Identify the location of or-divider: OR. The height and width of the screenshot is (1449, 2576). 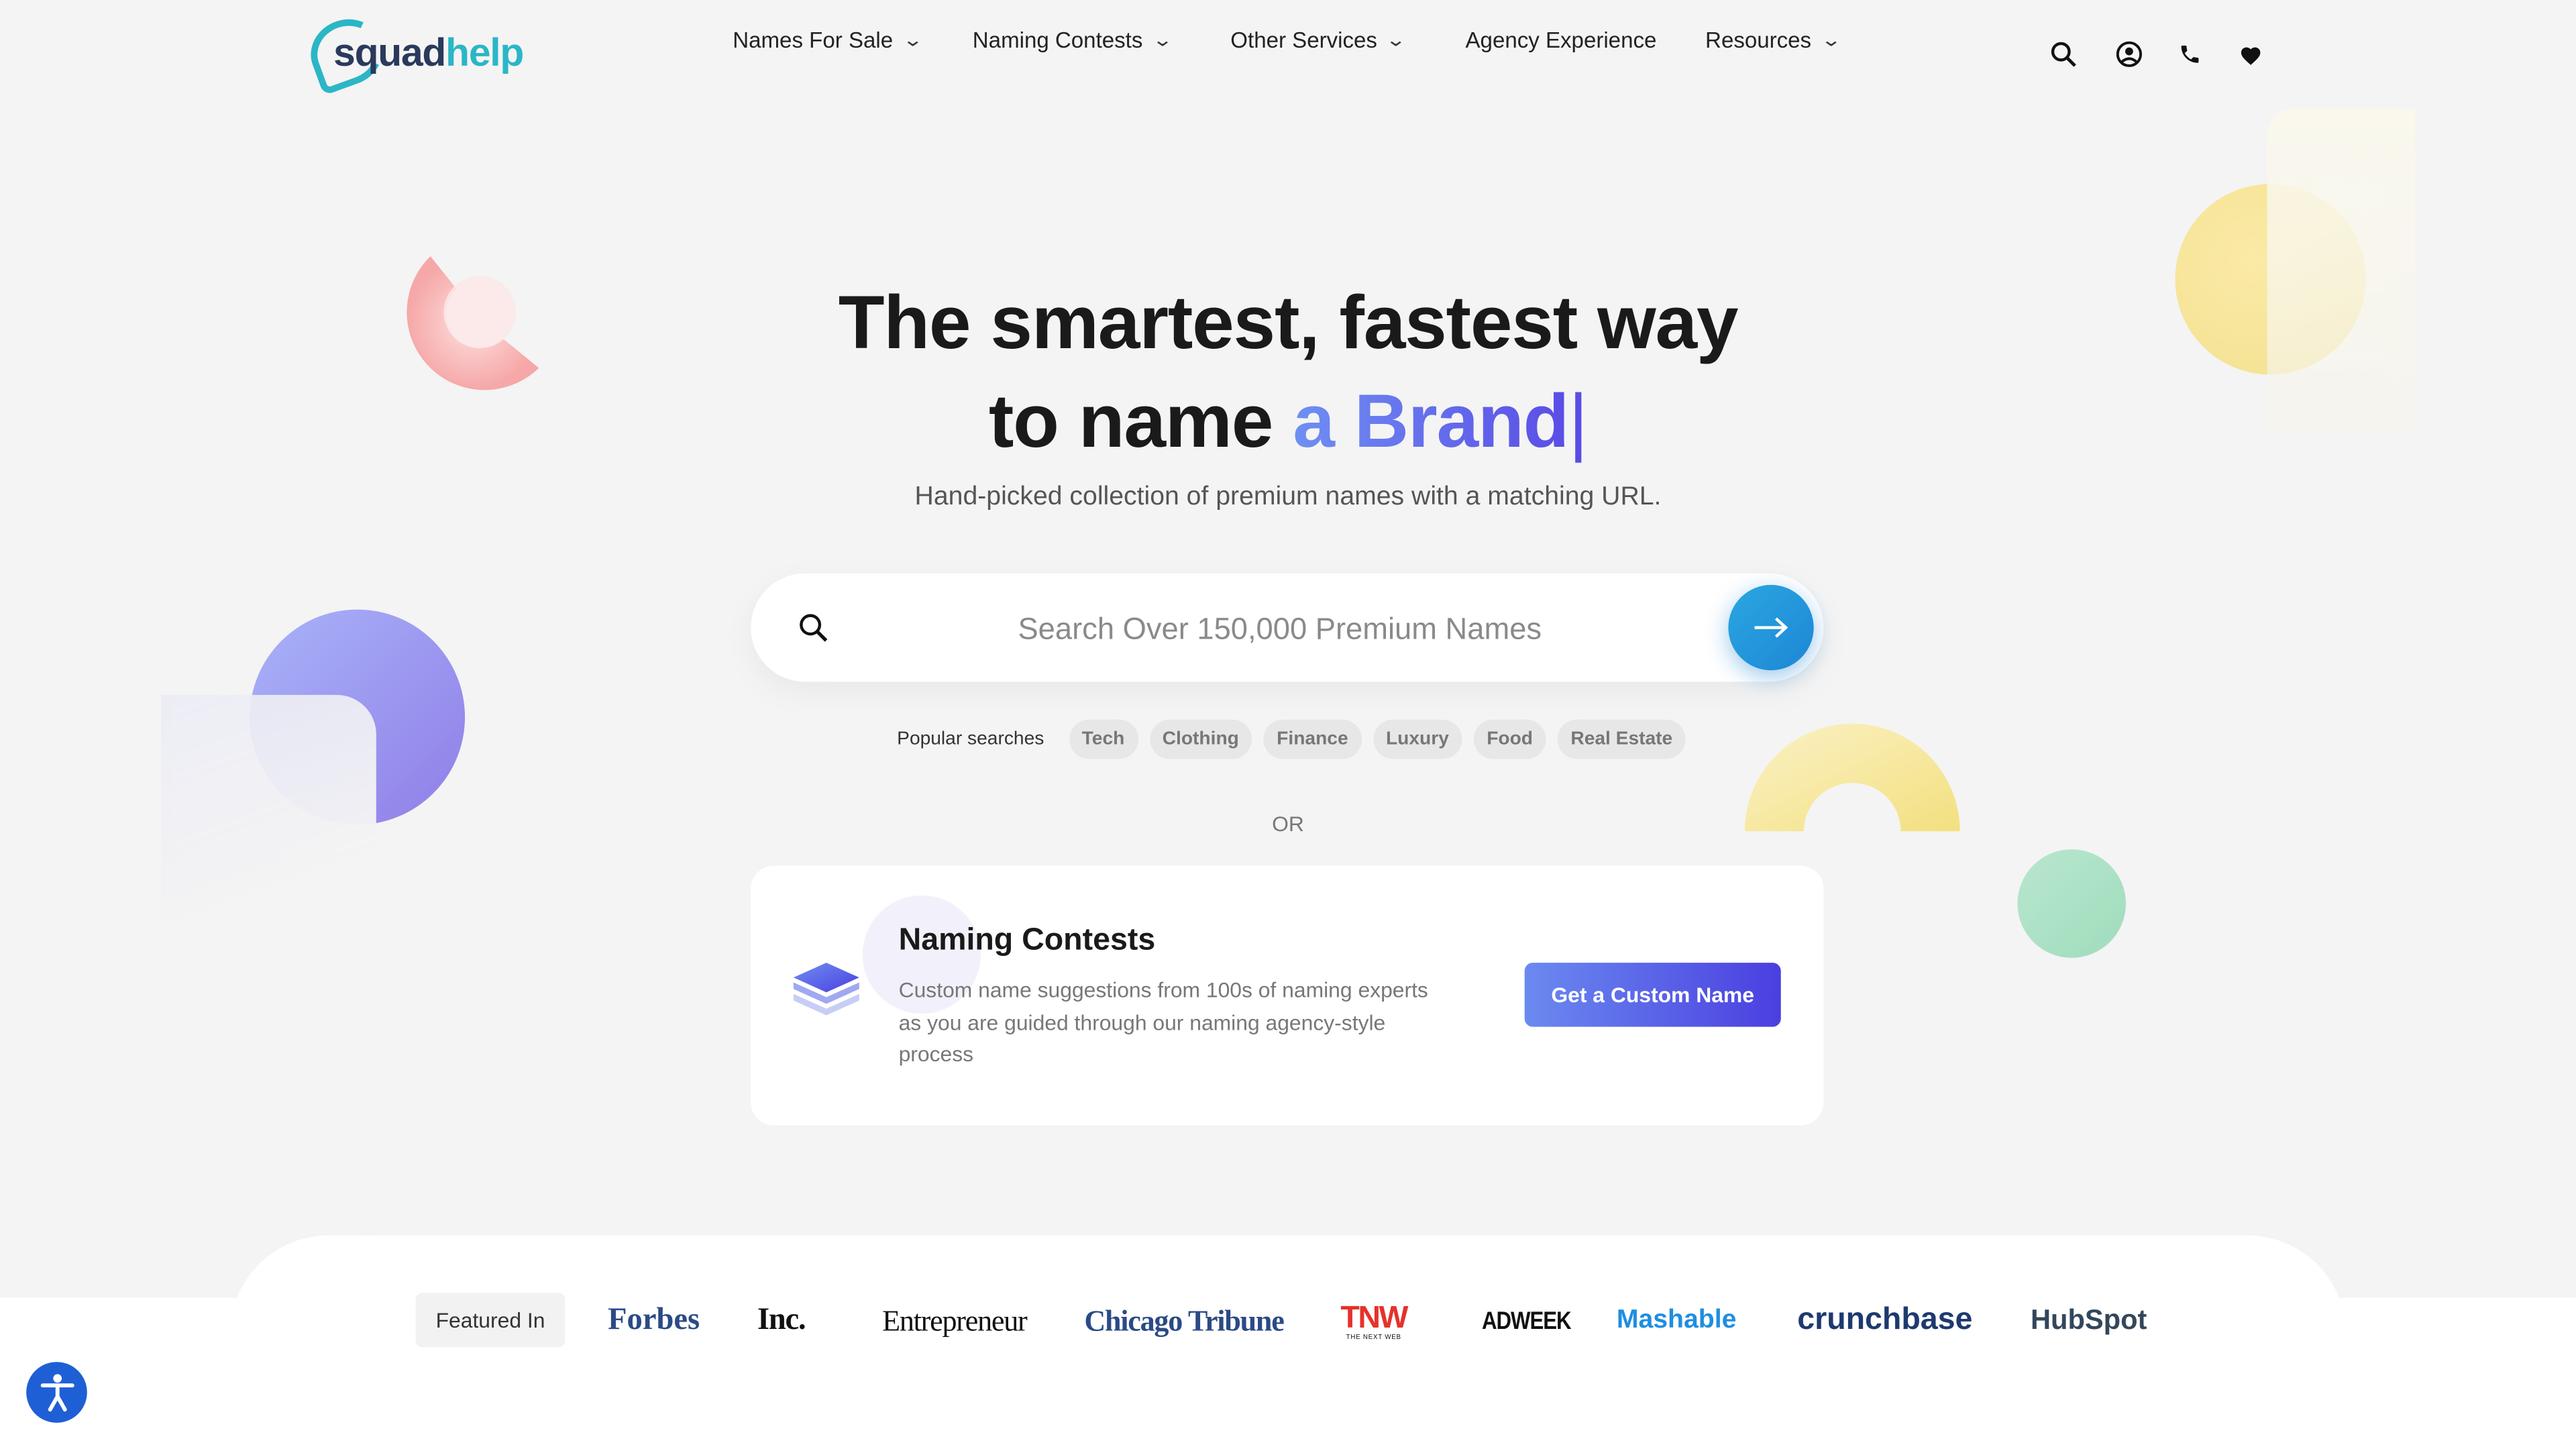
(1288, 824).